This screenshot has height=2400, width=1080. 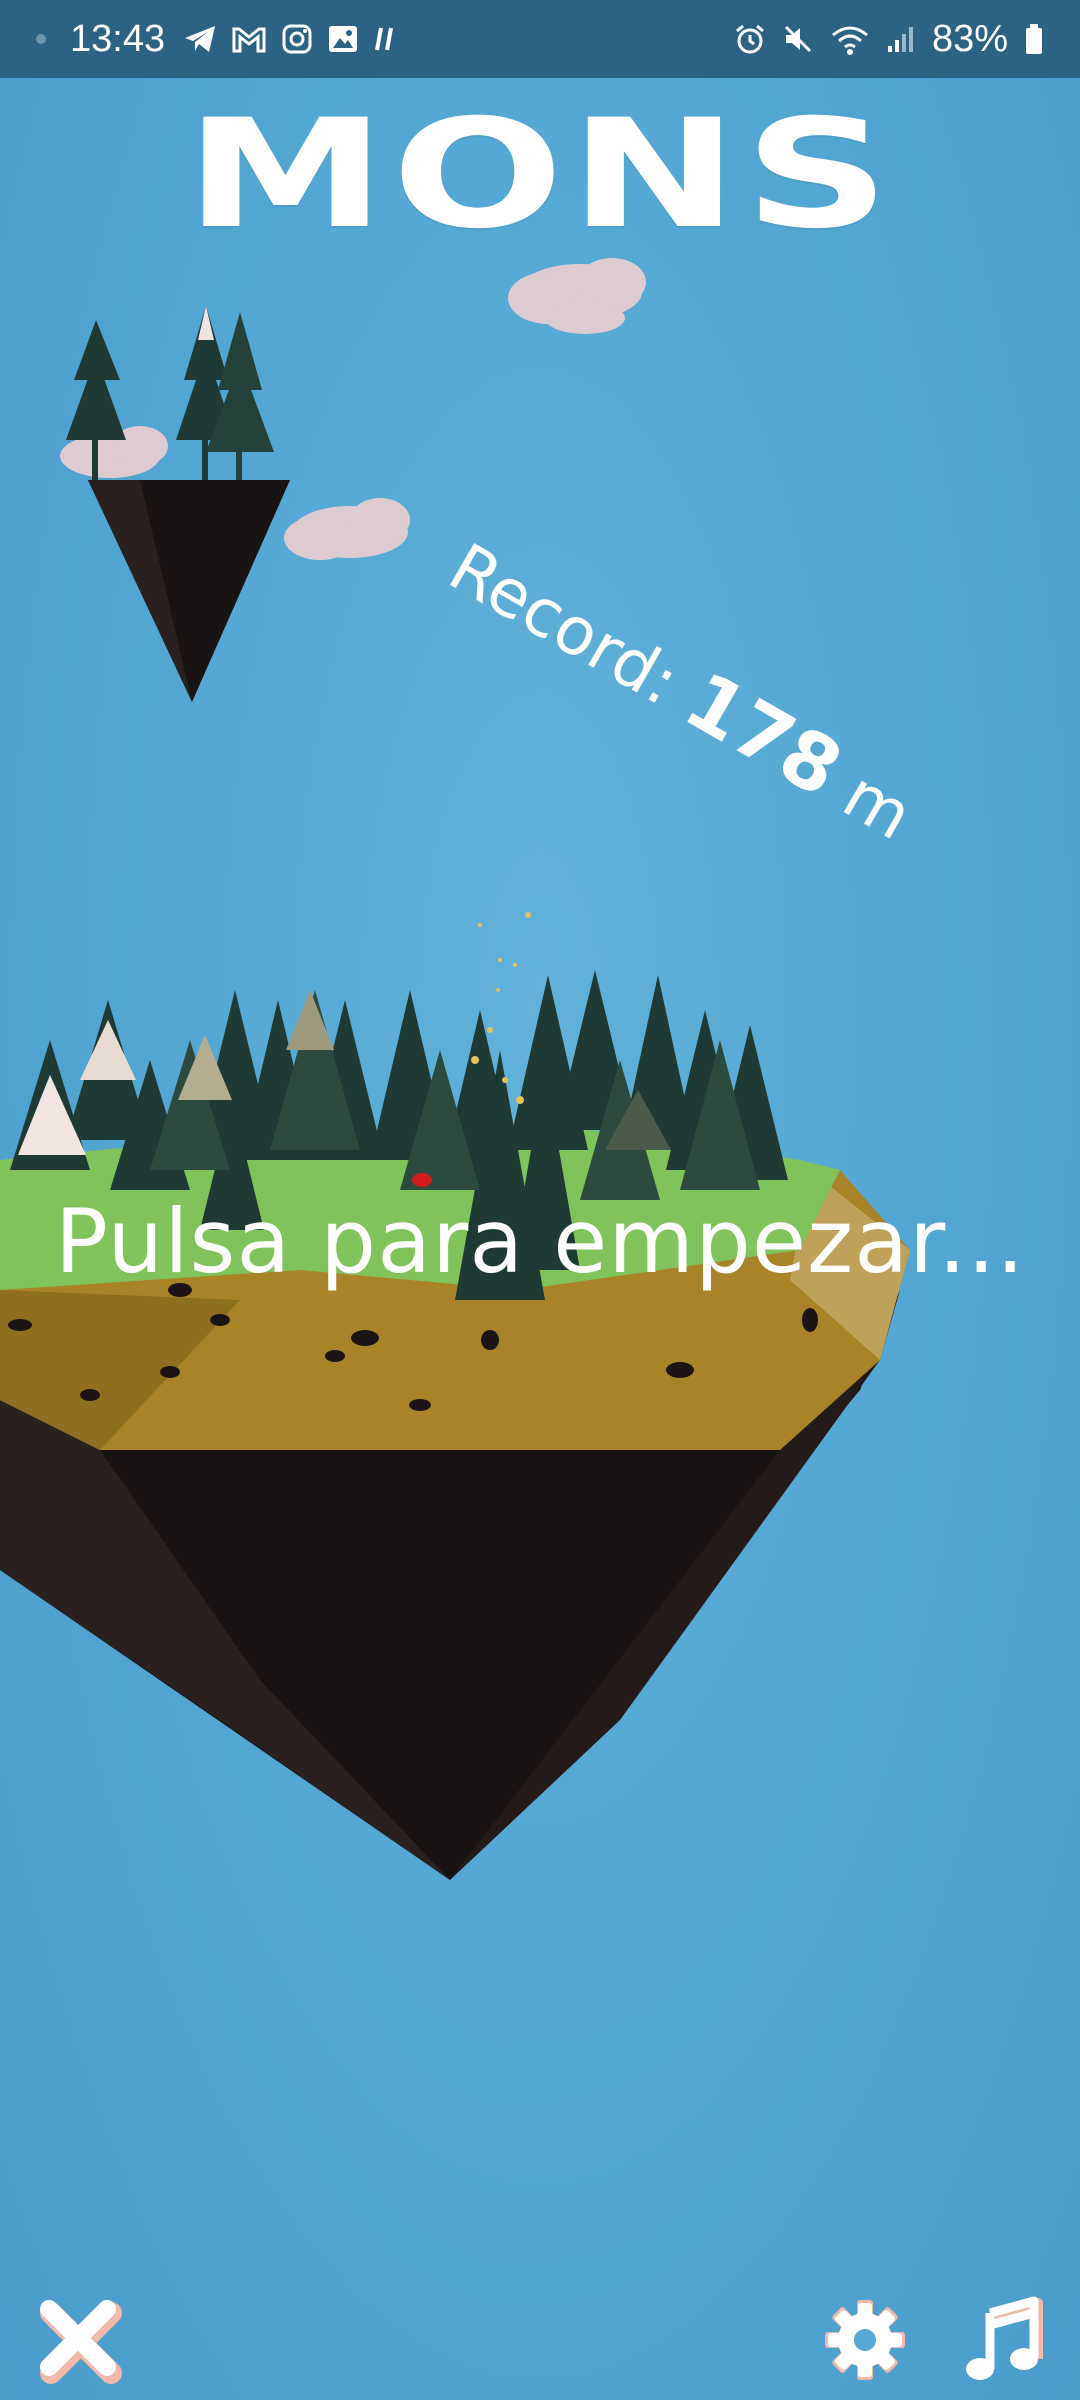 What do you see at coordinates (249, 39) in the screenshot?
I see `gmail-icon` at bounding box center [249, 39].